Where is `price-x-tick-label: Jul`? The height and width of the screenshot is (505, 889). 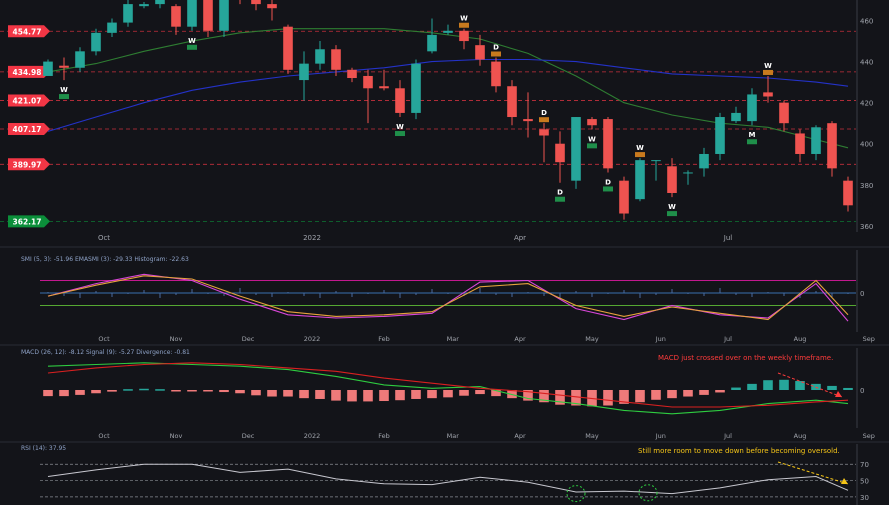 price-x-tick-label: Jul is located at coordinates (728, 238).